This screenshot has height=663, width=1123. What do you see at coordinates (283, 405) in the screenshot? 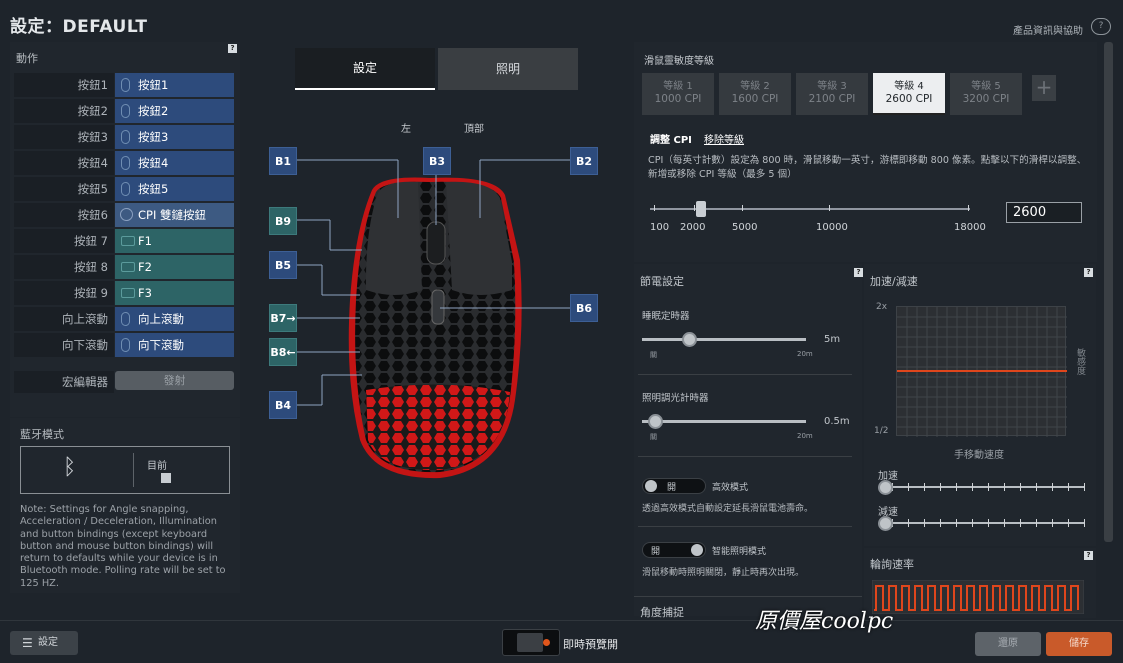
I see `mouse-button-b4: B4` at bounding box center [283, 405].